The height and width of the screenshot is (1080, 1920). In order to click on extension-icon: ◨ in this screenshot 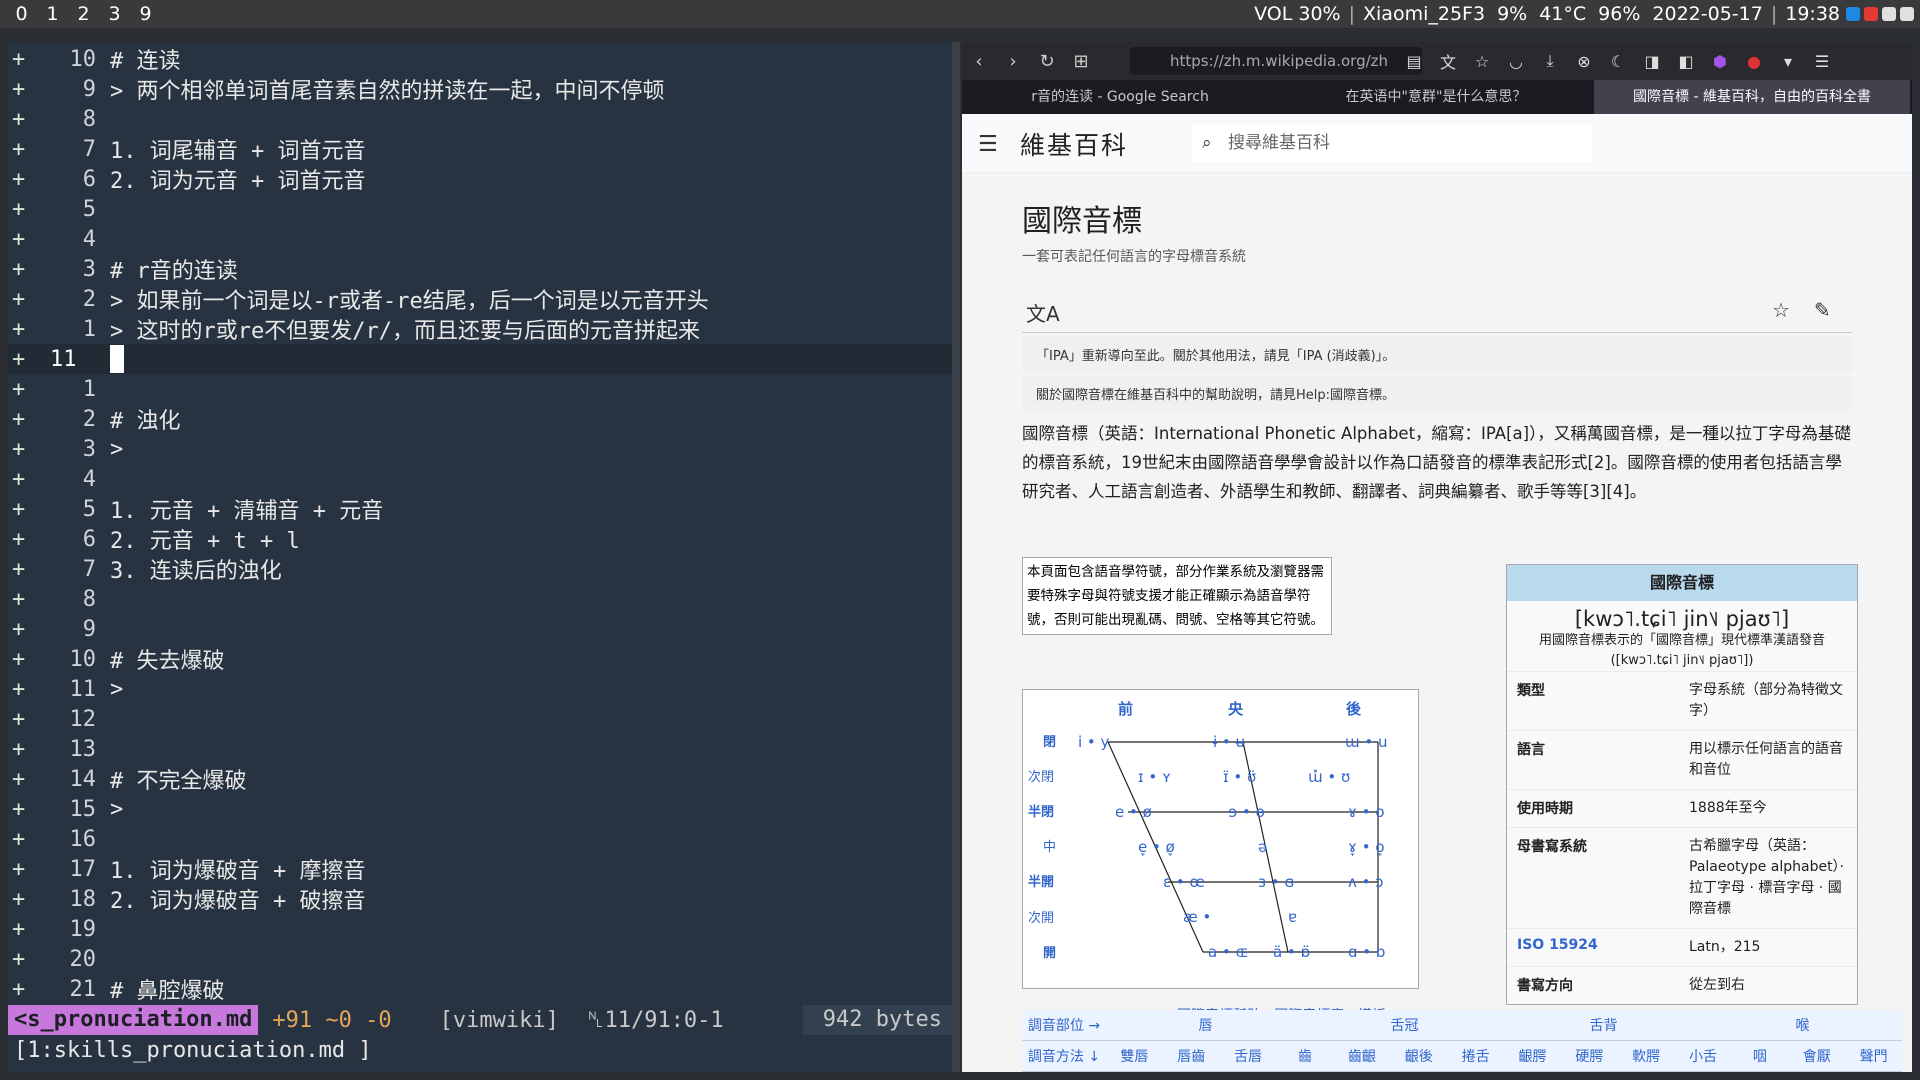, I will do `click(1652, 61)`.